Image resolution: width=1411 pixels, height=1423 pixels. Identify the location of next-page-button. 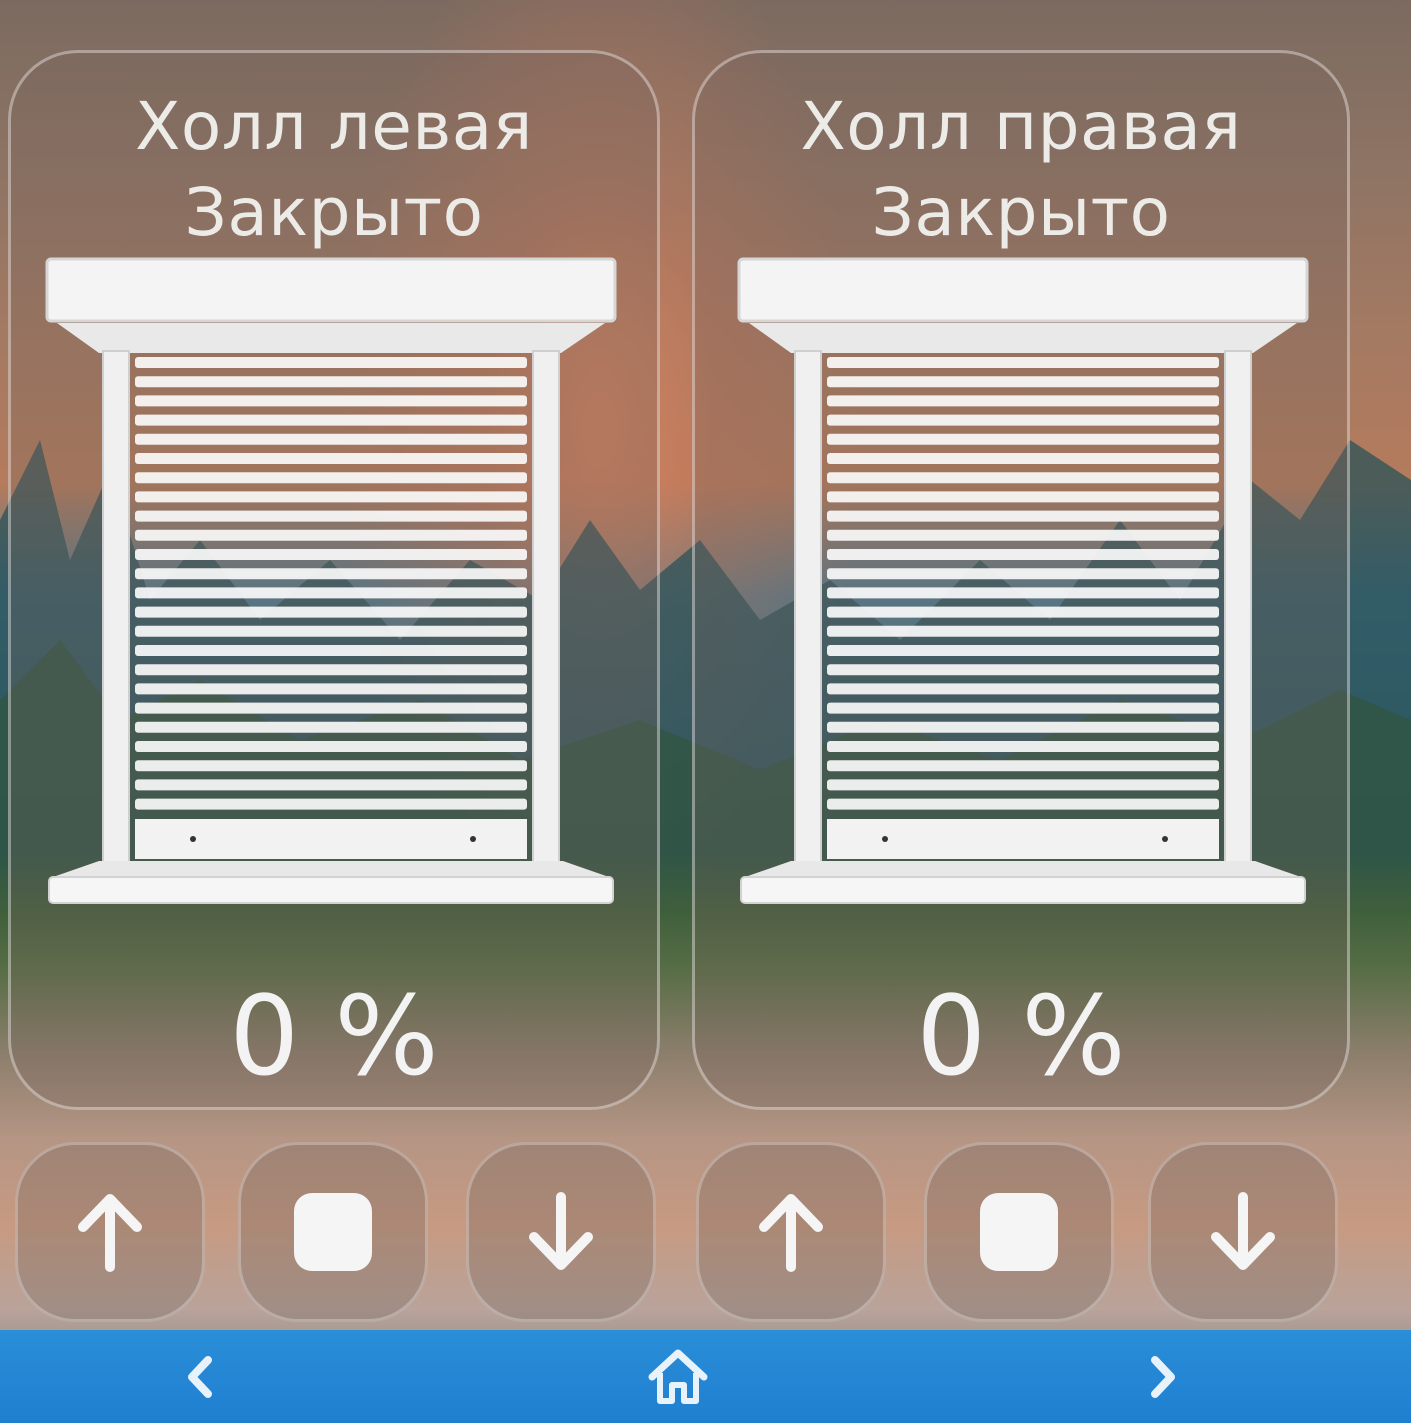
(1163, 1377).